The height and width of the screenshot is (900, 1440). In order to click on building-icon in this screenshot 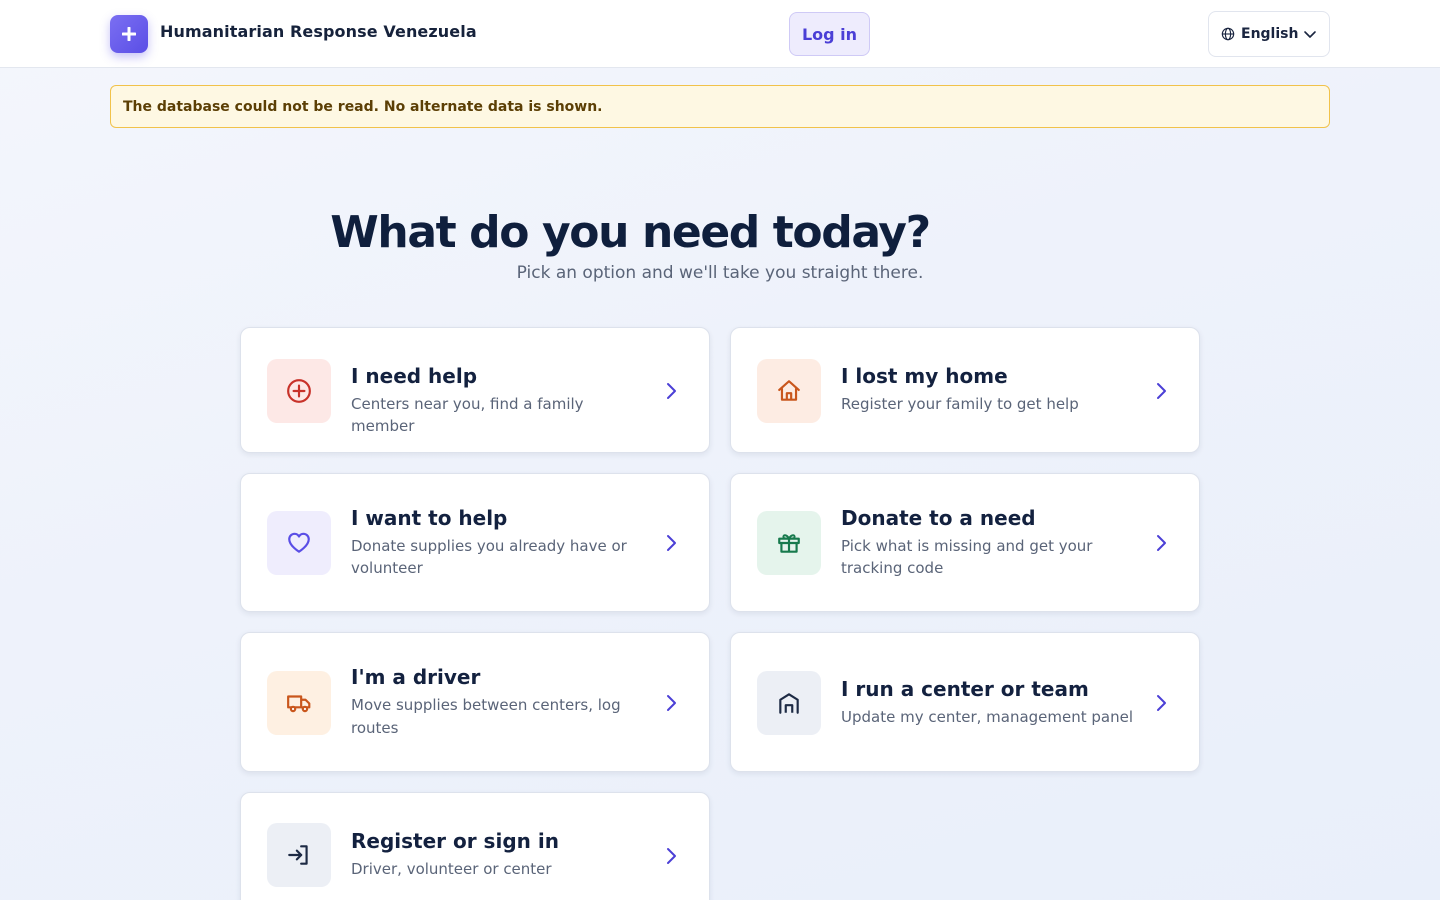, I will do `click(789, 703)`.